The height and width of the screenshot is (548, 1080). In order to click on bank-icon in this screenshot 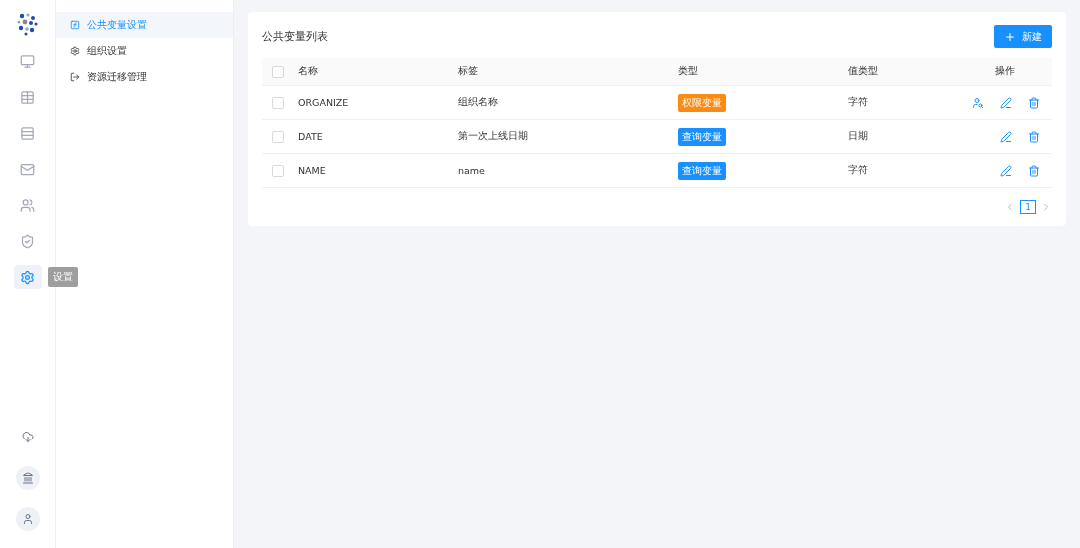, I will do `click(27, 478)`.